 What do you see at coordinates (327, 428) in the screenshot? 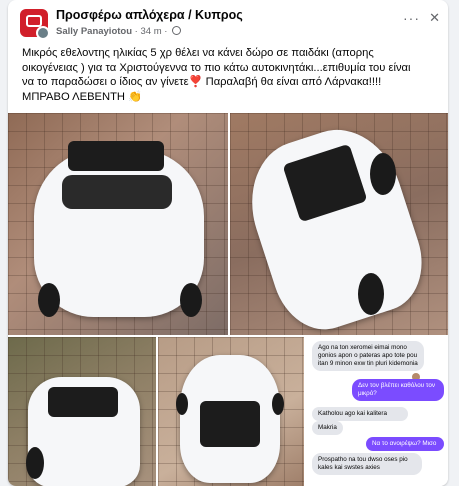
I see `chat-message-incoming: Makria` at bounding box center [327, 428].